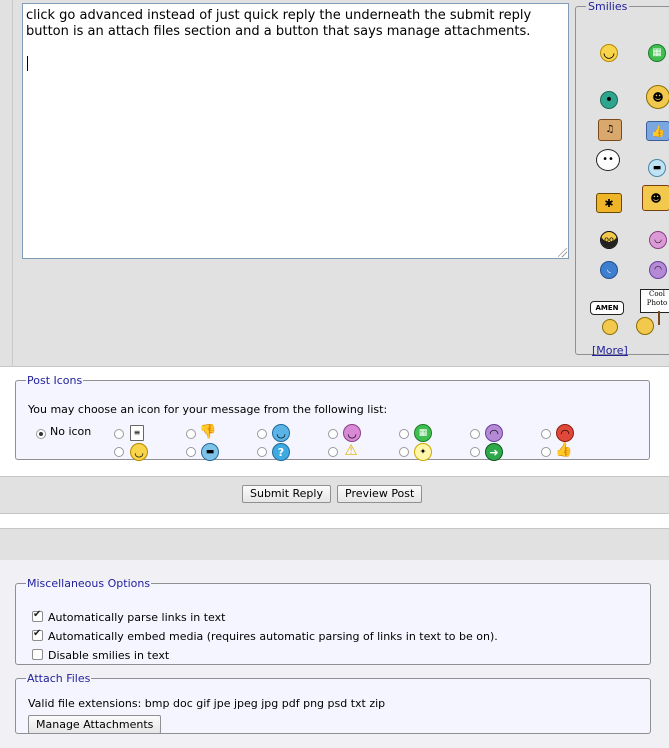 The width and height of the screenshot is (669, 748). Describe the element at coordinates (351, 449) in the screenshot. I see `warning-icon: ⚠` at that location.